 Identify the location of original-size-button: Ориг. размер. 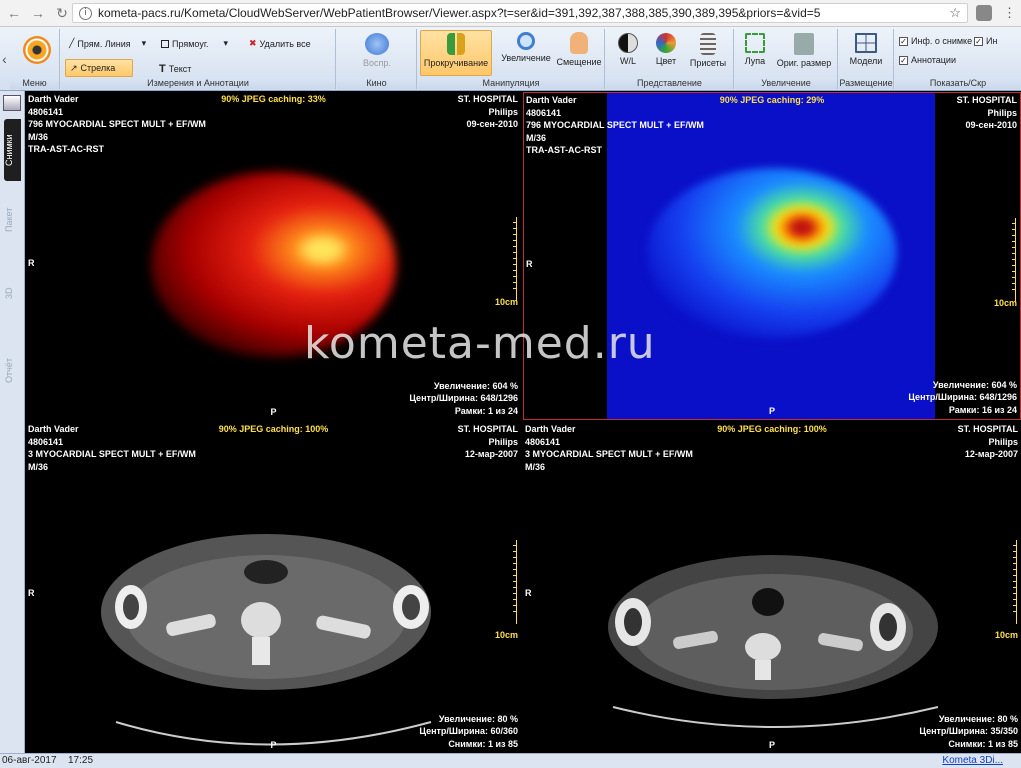
(804, 50).